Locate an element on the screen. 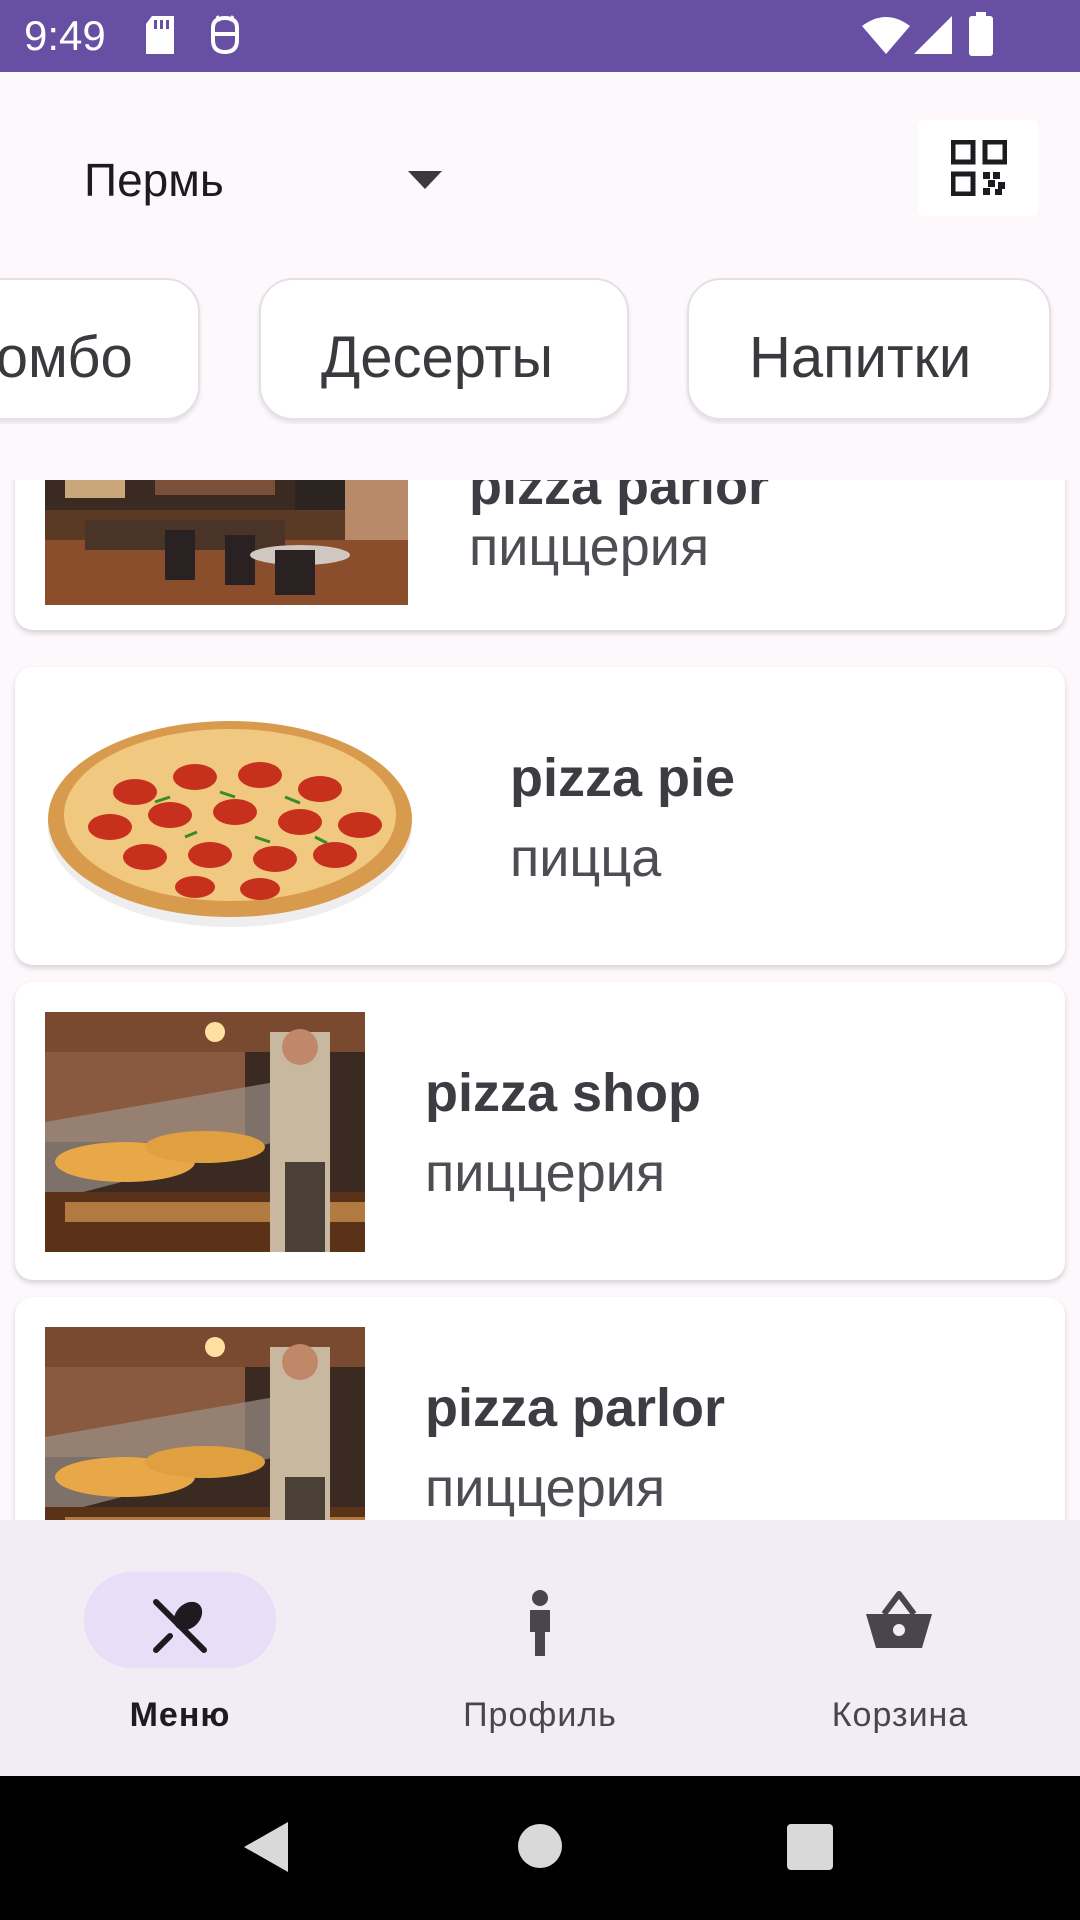 Image resolution: width=1080 pixels, height=1920 pixels. qr-code-icon is located at coordinates (979, 168).